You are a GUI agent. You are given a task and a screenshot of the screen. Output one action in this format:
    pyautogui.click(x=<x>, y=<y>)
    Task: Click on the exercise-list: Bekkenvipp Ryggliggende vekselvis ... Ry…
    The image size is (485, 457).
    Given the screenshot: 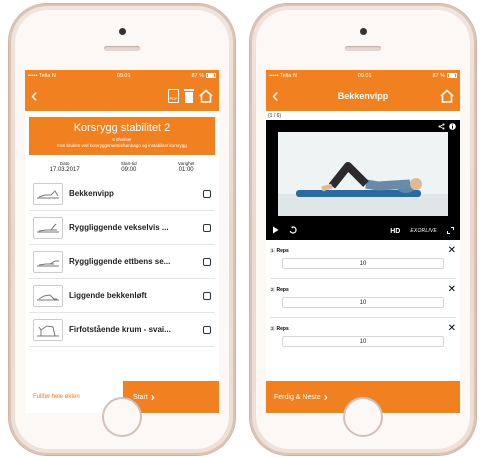 What is the action you would take?
    pyautogui.click(x=122, y=262)
    